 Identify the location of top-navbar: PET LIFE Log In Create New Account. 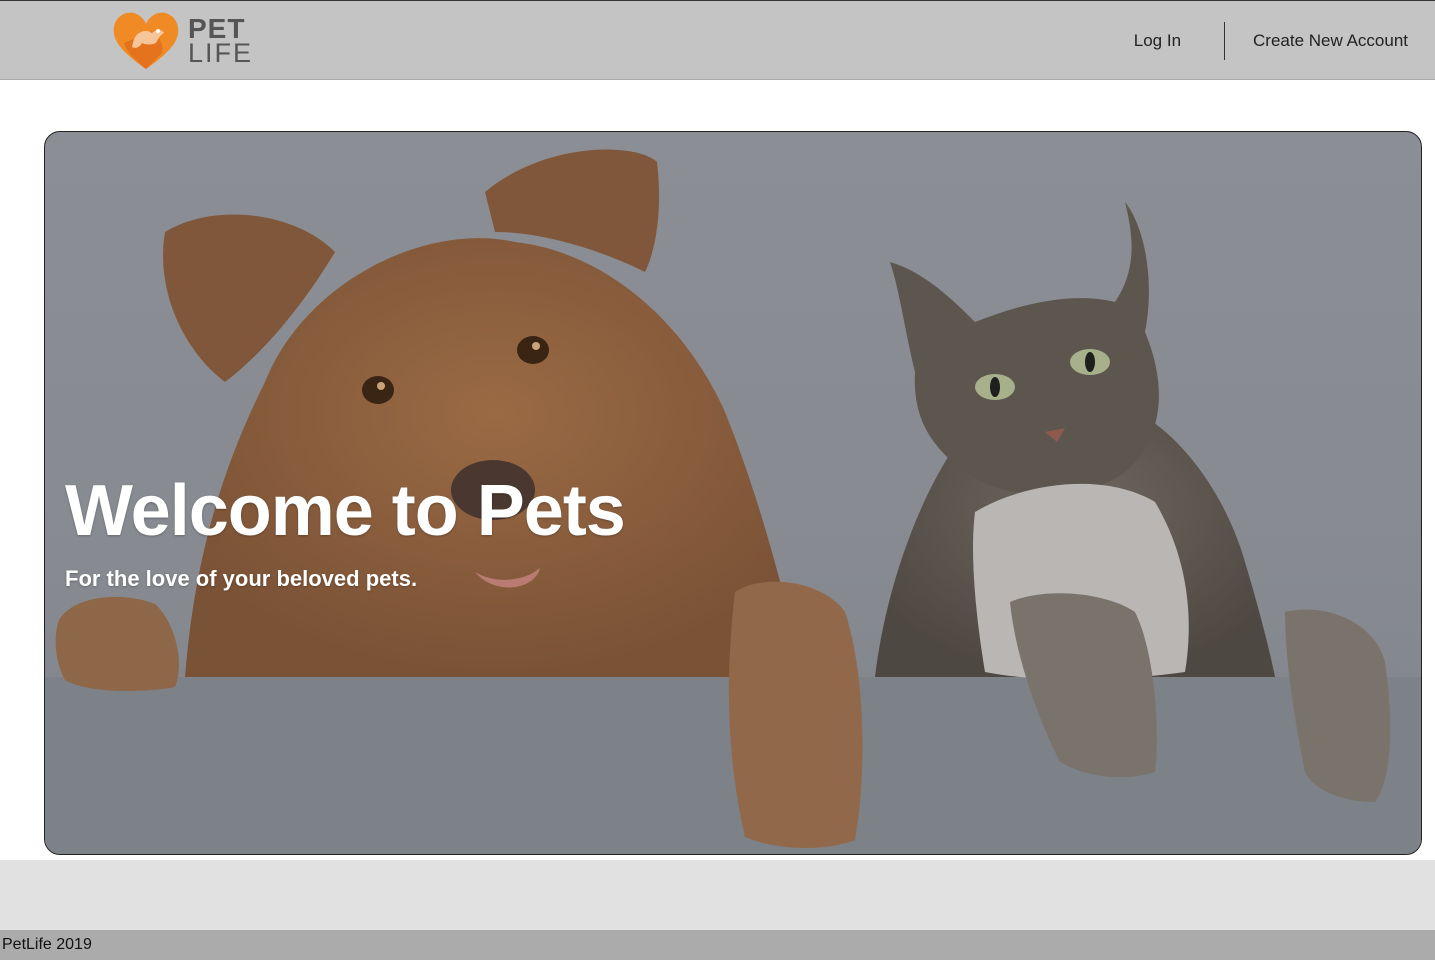
(717, 40).